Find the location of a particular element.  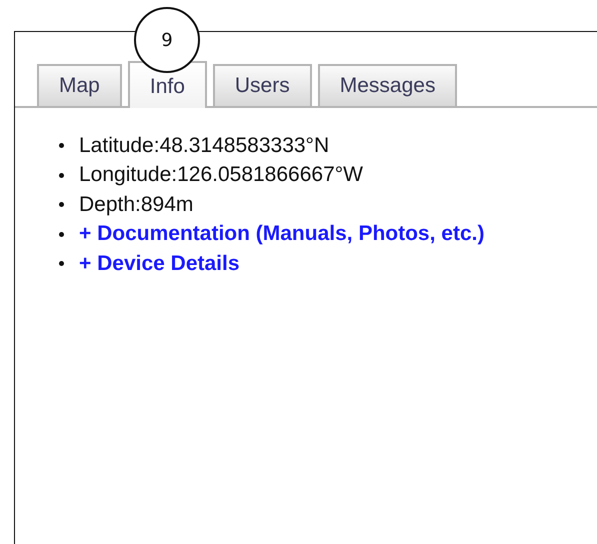

info-text: Depth:894m is located at coordinates (136, 204).